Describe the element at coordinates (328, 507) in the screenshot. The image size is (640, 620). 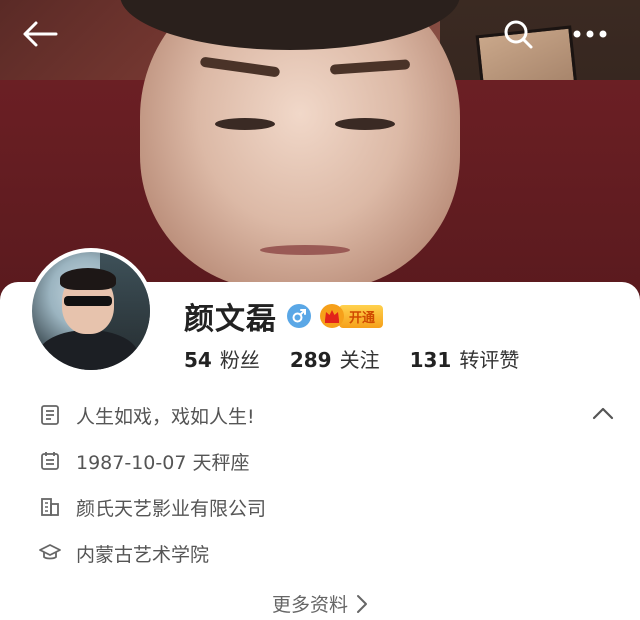
I see `info-company: 颜氏天艺影业有限公司` at that location.